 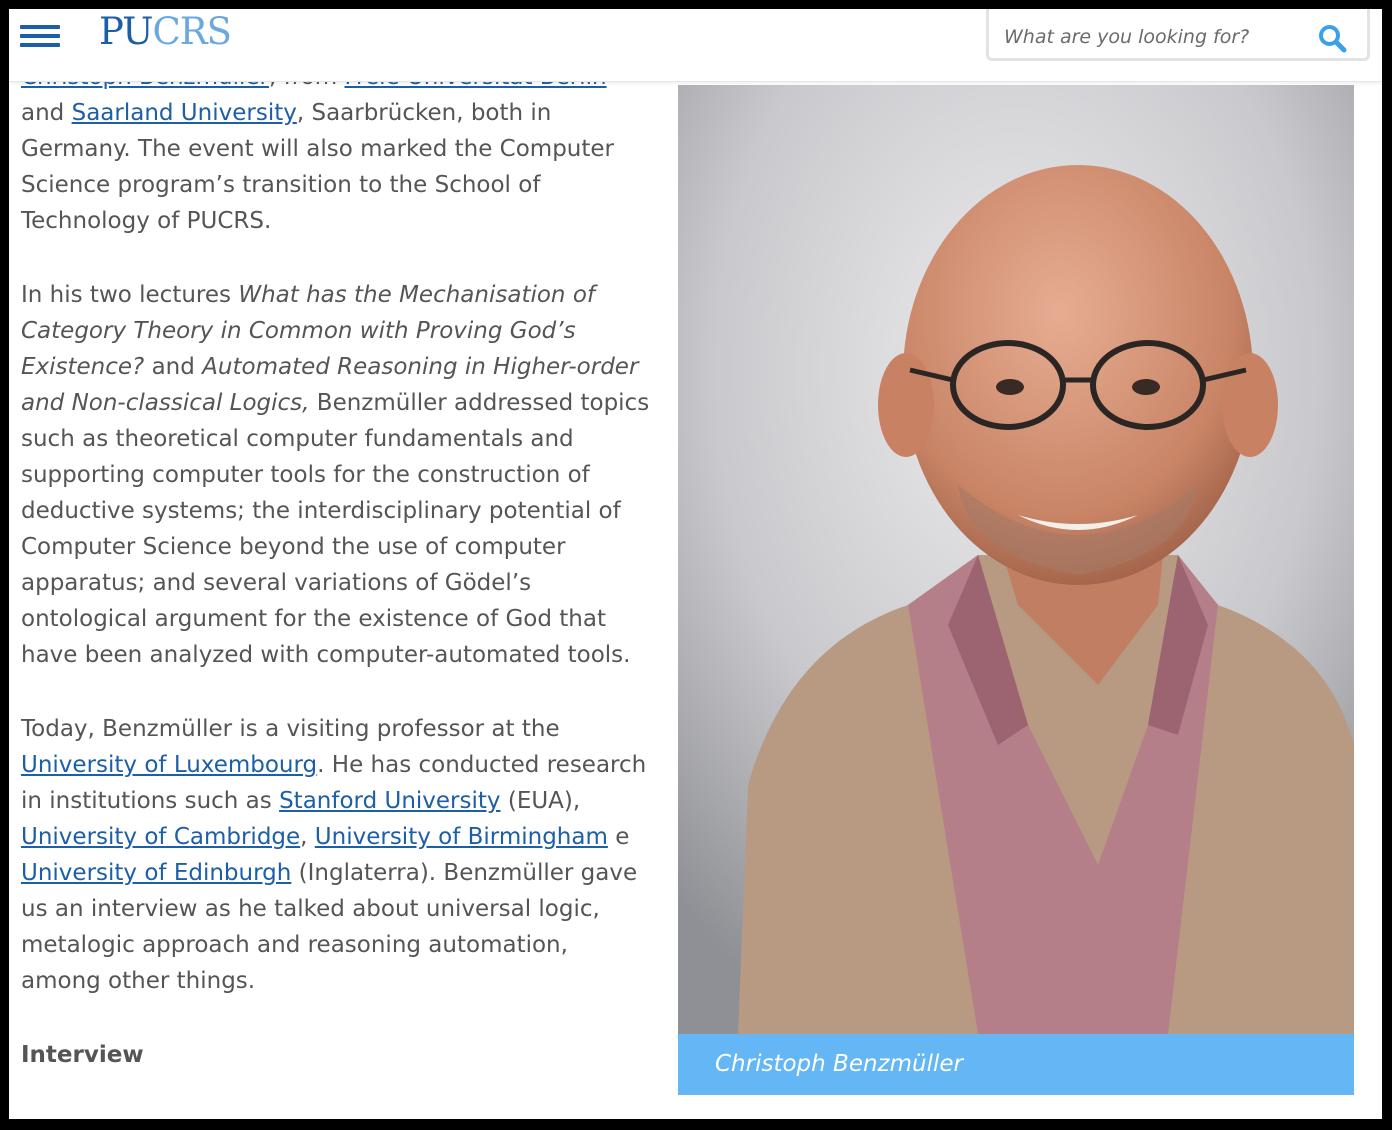 I want to click on menu-icon, so click(x=41, y=36).